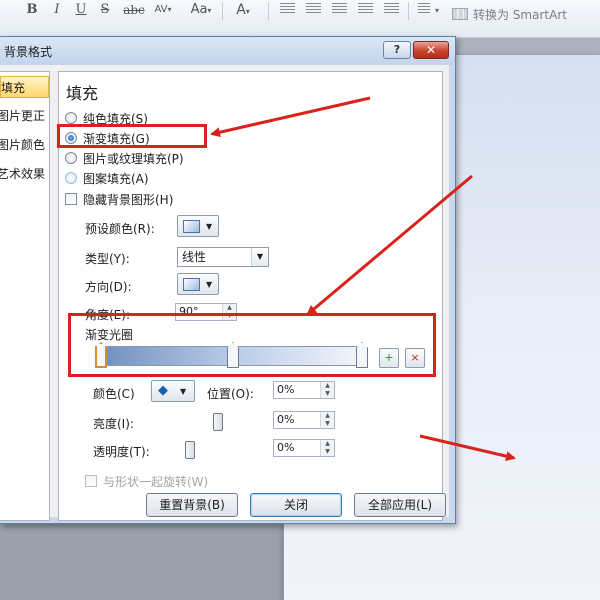 The image size is (600, 600). What do you see at coordinates (467, 448) in the screenshot?
I see `arrow-to-slide` at bounding box center [467, 448].